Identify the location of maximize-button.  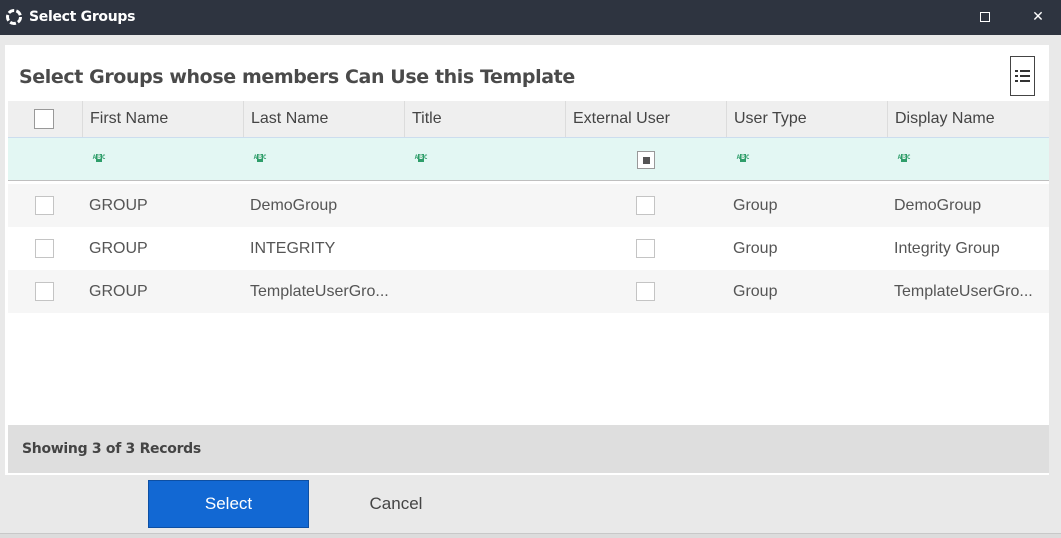
(985, 17).